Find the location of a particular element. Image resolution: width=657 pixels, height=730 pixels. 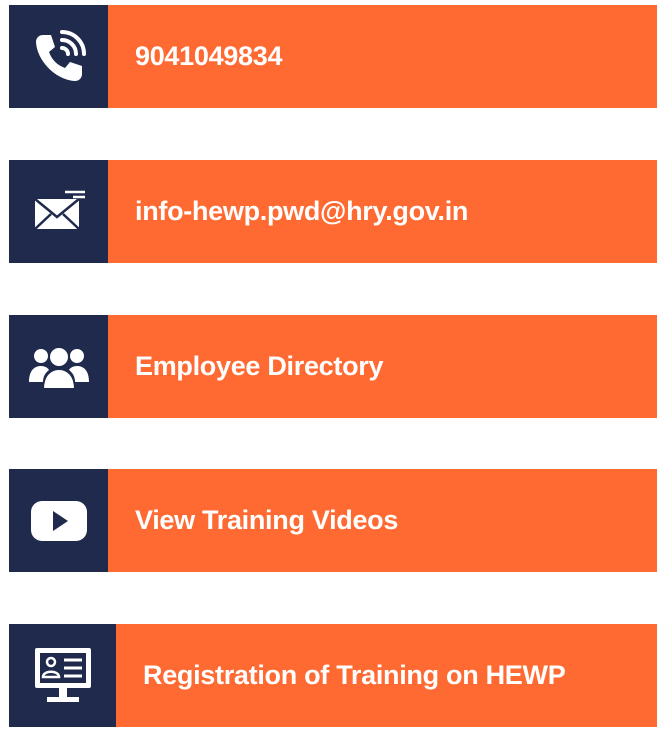

phone-icon is located at coordinates (59, 57).